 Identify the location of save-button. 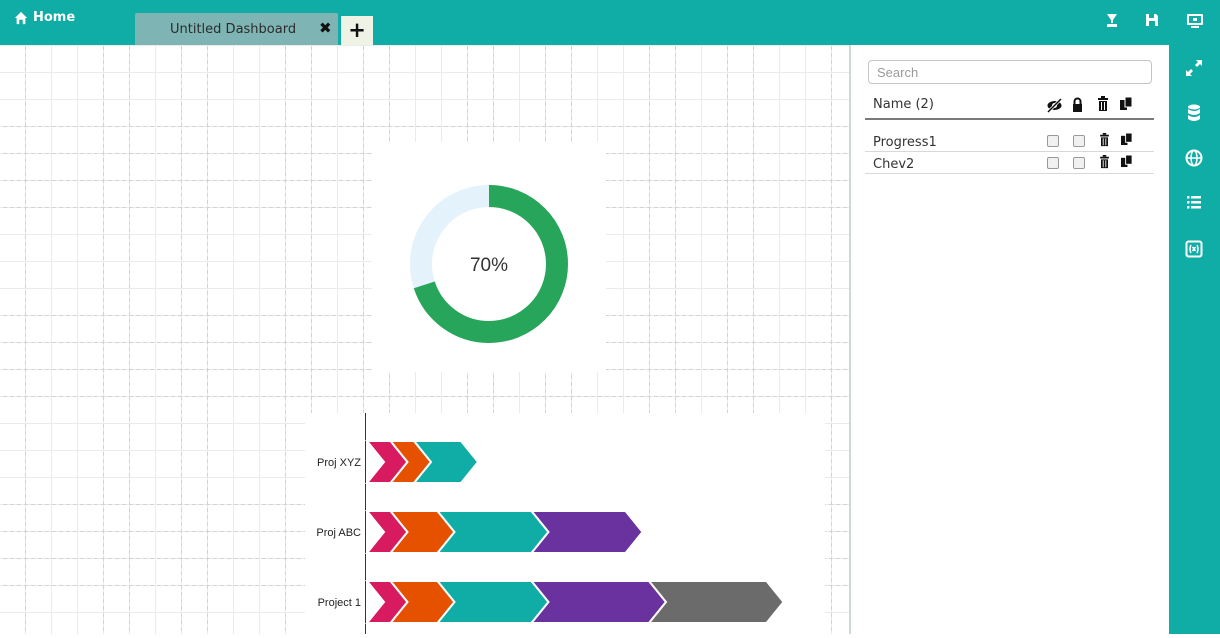
(1152, 22).